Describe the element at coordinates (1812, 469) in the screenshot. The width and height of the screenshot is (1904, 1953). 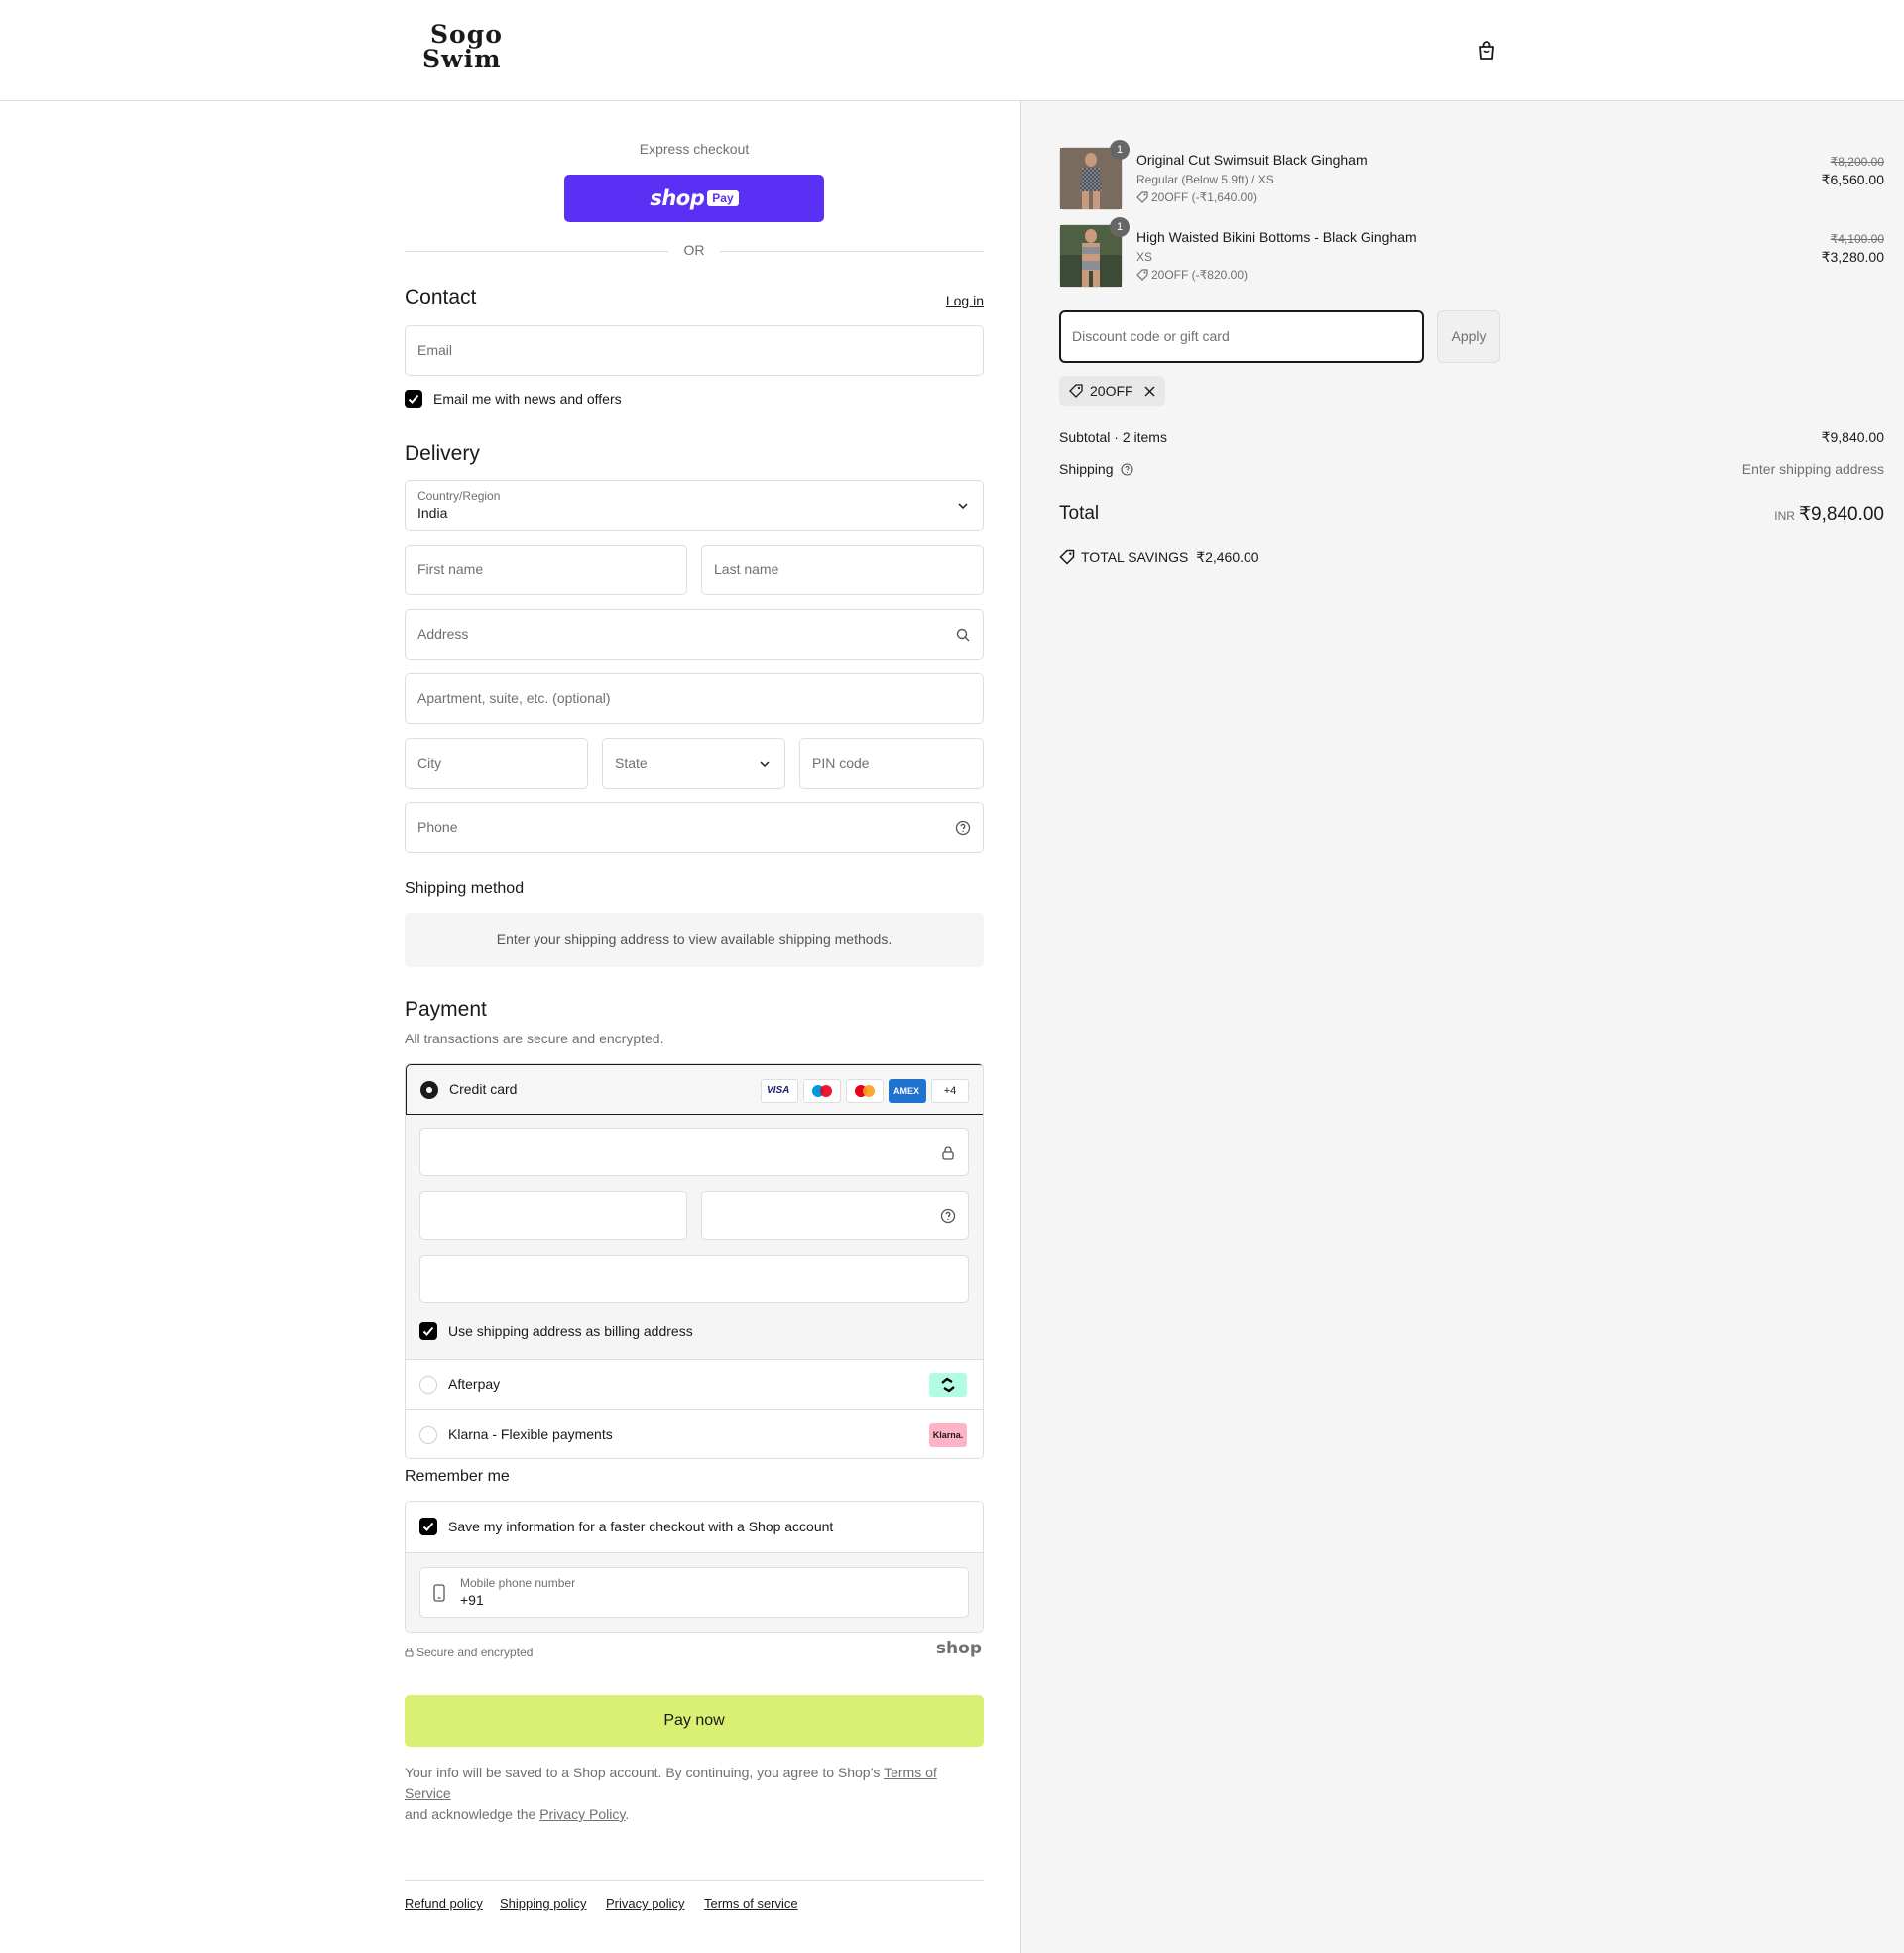
I see `shipping-value: Enter shipping address` at that location.